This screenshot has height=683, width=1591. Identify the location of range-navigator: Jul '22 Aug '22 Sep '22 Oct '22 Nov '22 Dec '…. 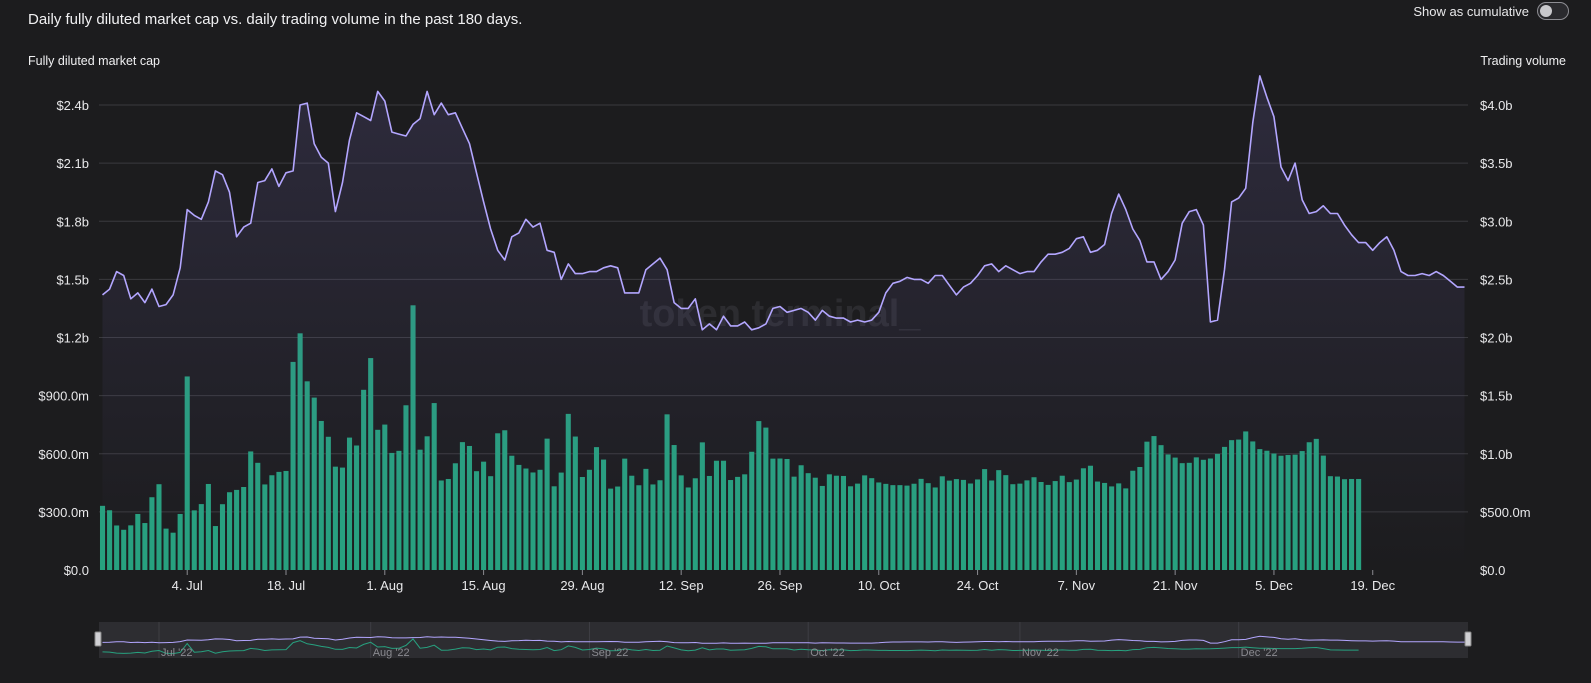
(783, 640).